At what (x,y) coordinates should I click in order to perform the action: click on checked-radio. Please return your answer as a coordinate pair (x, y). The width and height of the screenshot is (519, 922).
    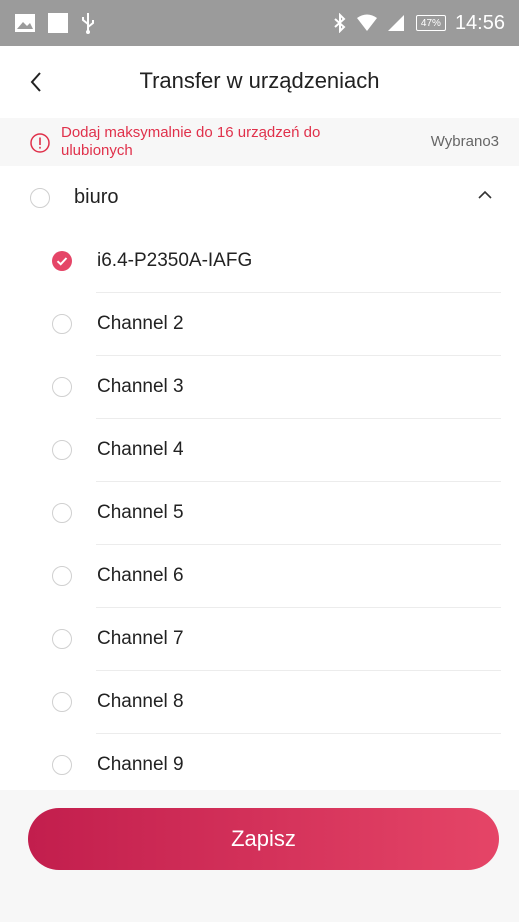
    Looking at the image, I should click on (62, 261).